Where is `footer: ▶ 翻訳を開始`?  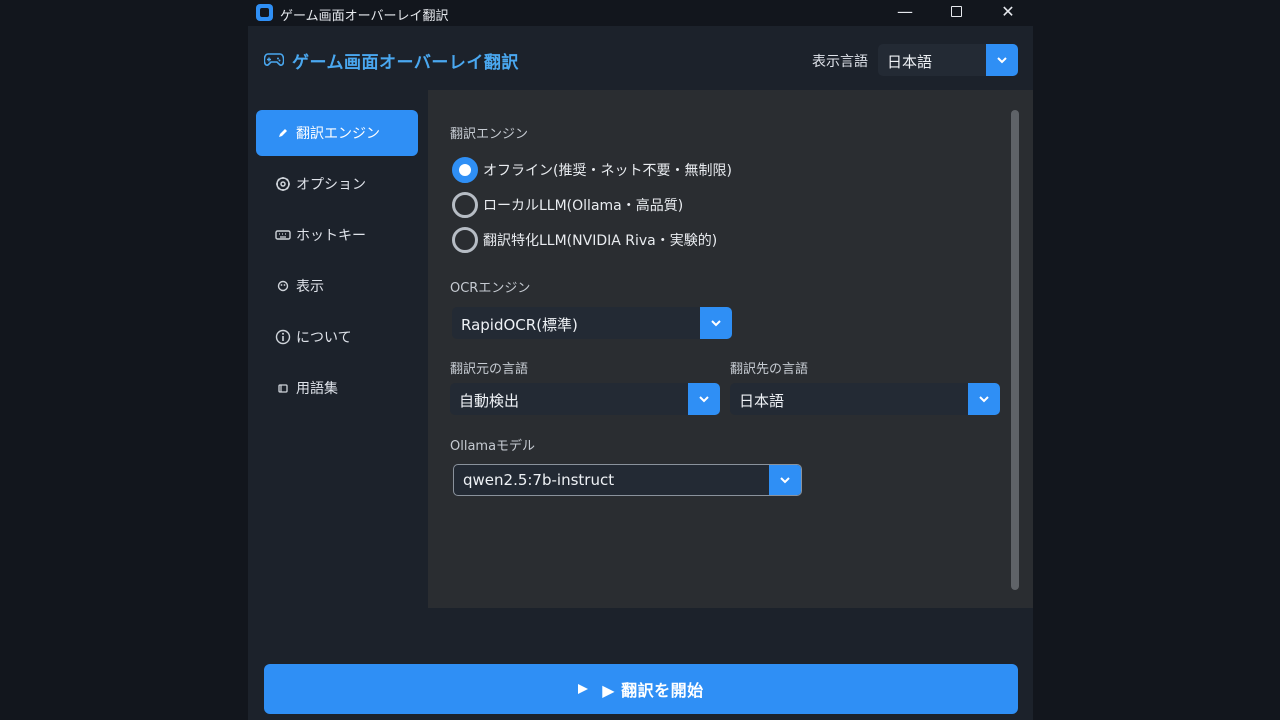
footer: ▶ 翻訳を開始 is located at coordinates (640, 664).